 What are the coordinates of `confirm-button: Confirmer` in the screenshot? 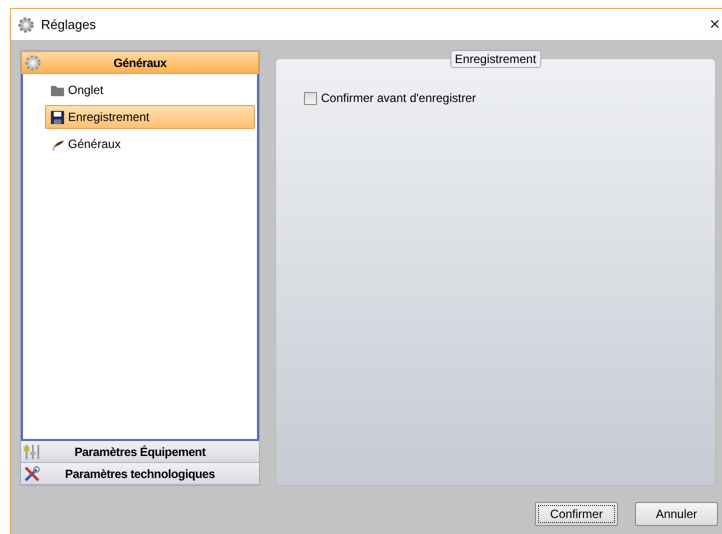 It's located at (576, 514).